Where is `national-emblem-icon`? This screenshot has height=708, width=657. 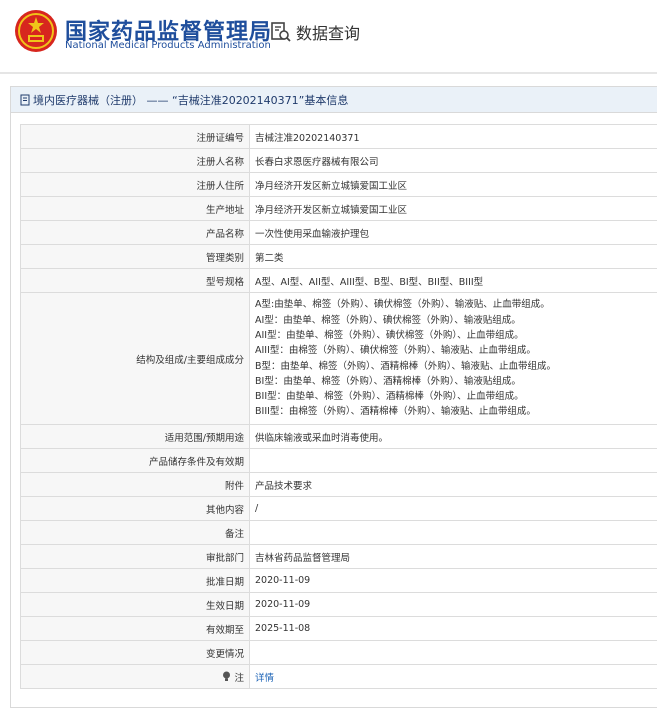
national-emblem-icon is located at coordinates (36, 31).